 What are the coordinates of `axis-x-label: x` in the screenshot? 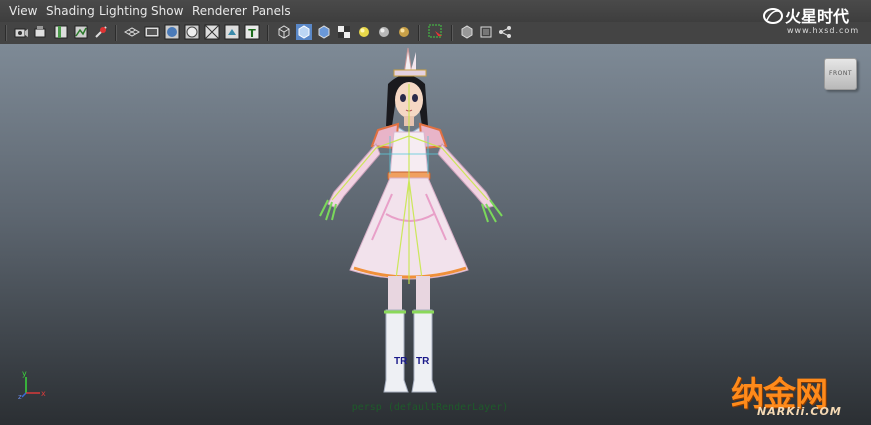 It's located at (43, 393).